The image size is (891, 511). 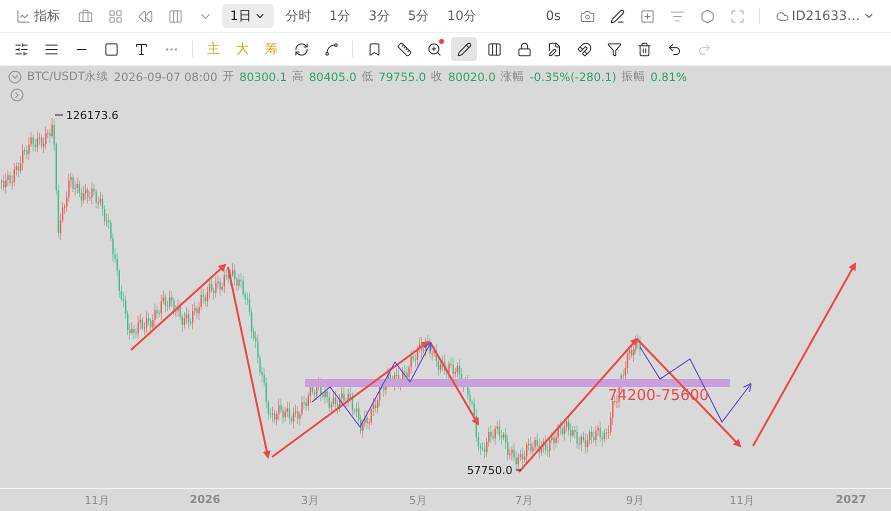 What do you see at coordinates (668, 77) in the screenshot?
I see `field-value: 0.81%` at bounding box center [668, 77].